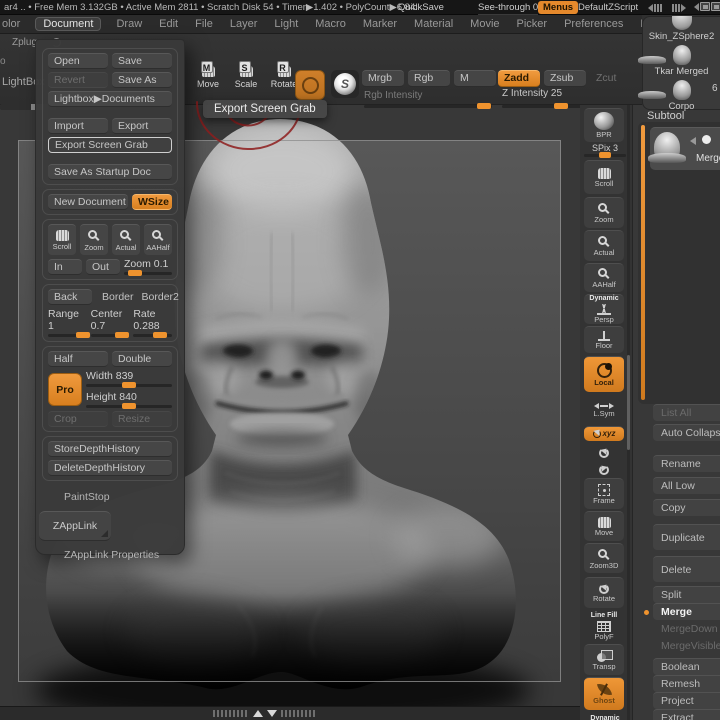  Describe the element at coordinates (148, 267) in the screenshot. I see `zoom-slider: Zoom 0.1` at that location.